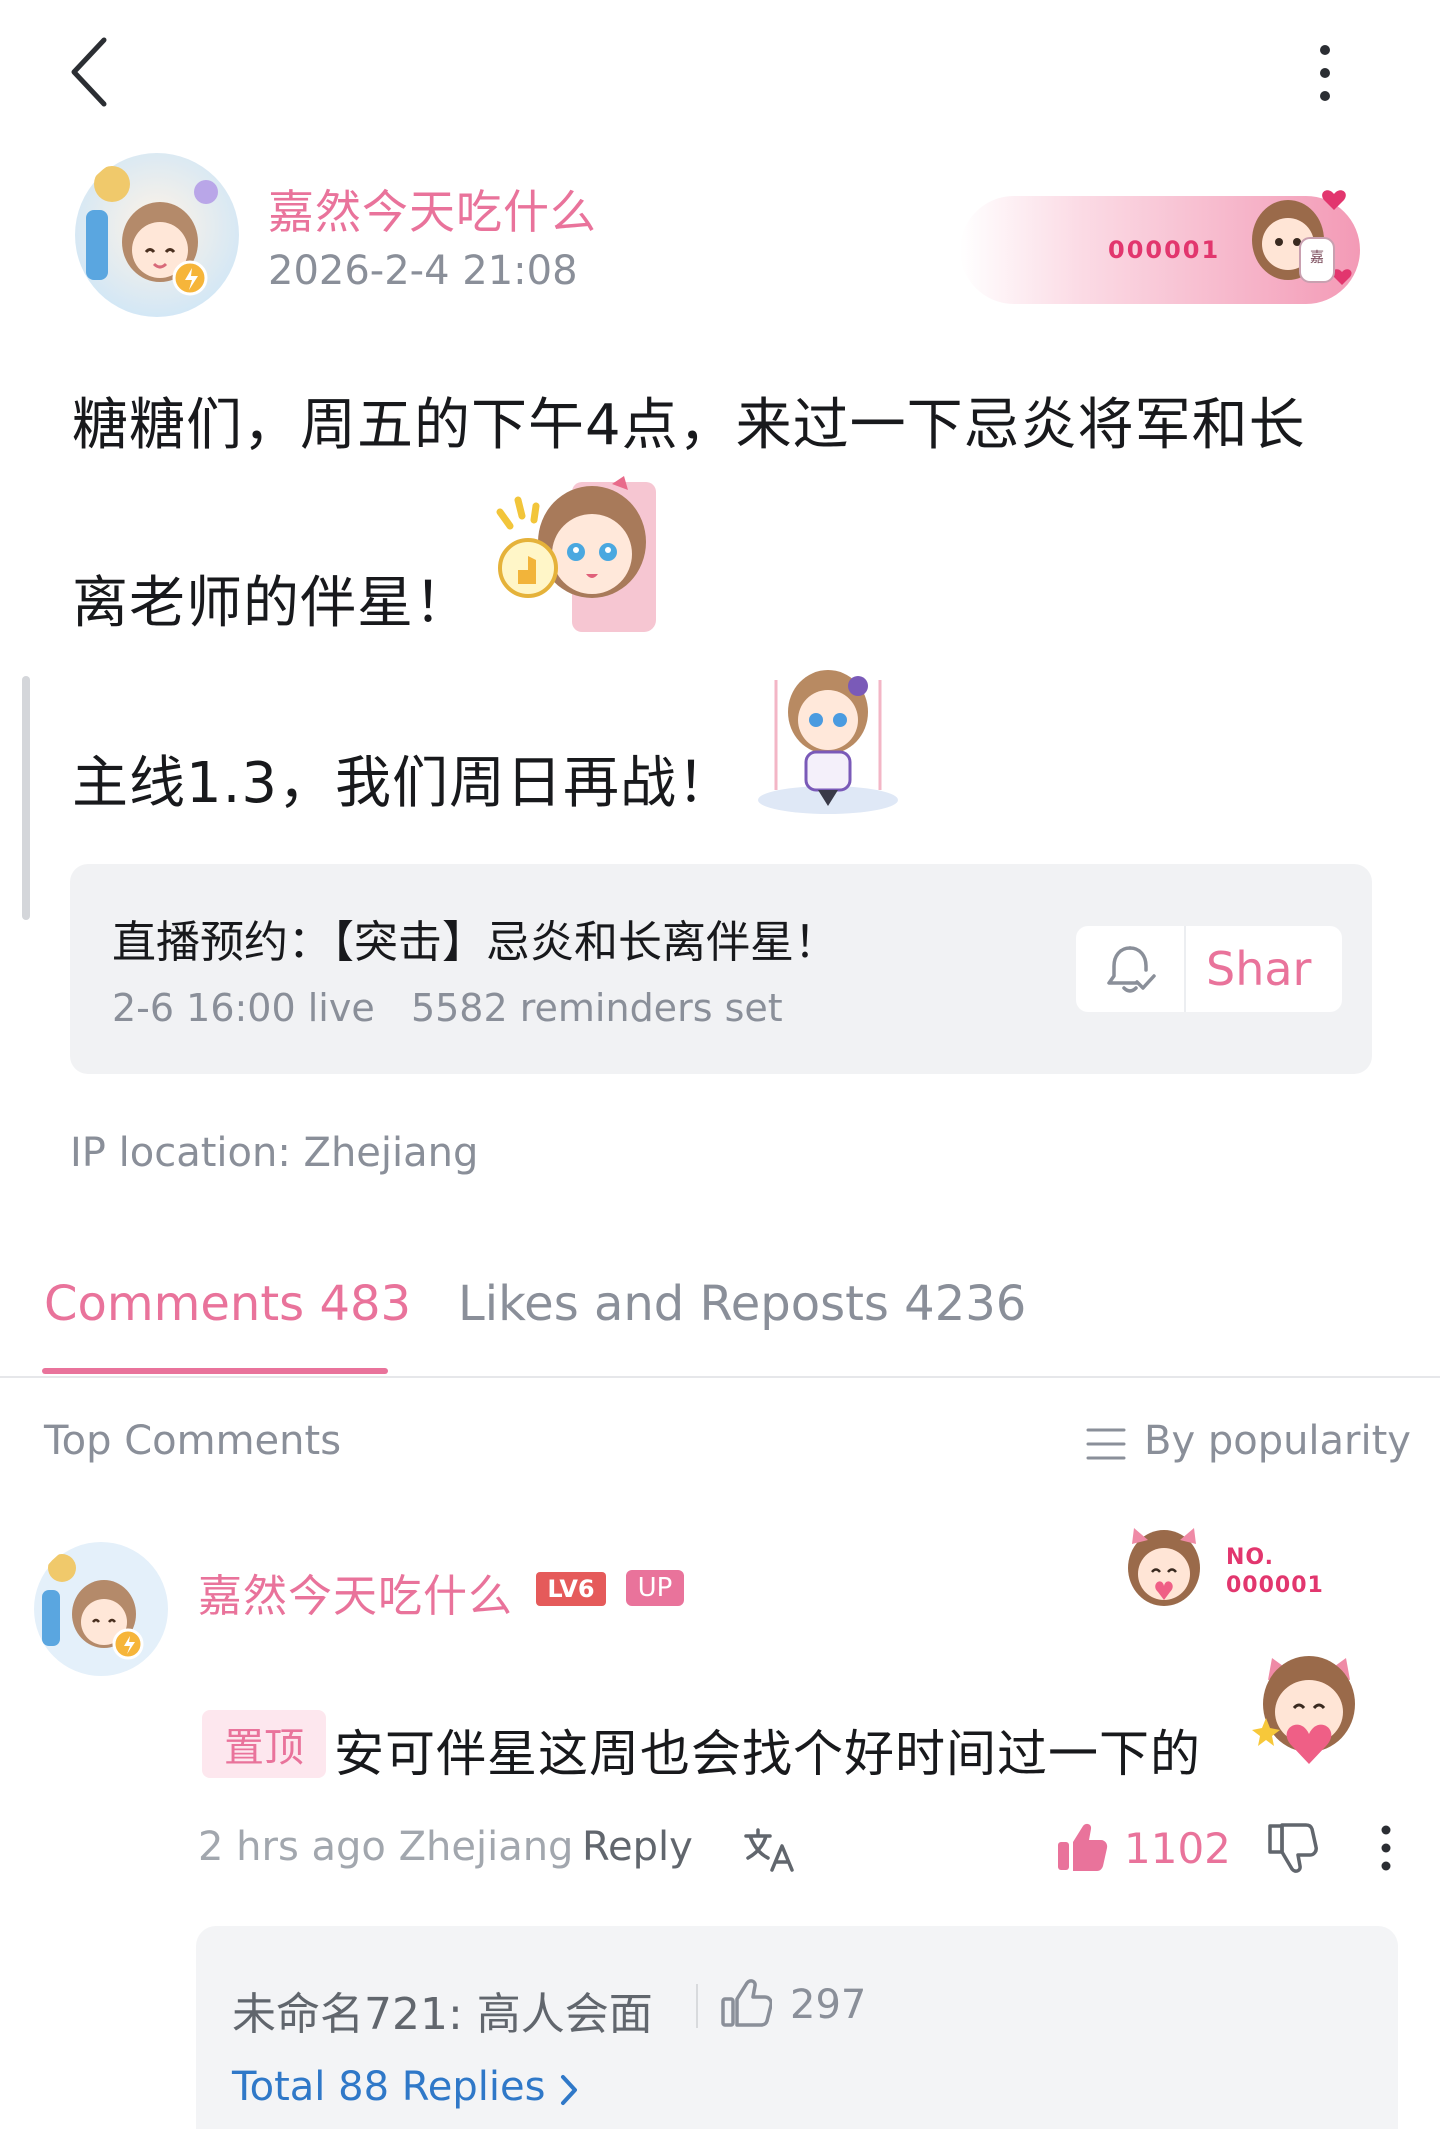 The height and width of the screenshot is (2129, 1440). I want to click on reservation-actions: Shar, so click(1209, 969).